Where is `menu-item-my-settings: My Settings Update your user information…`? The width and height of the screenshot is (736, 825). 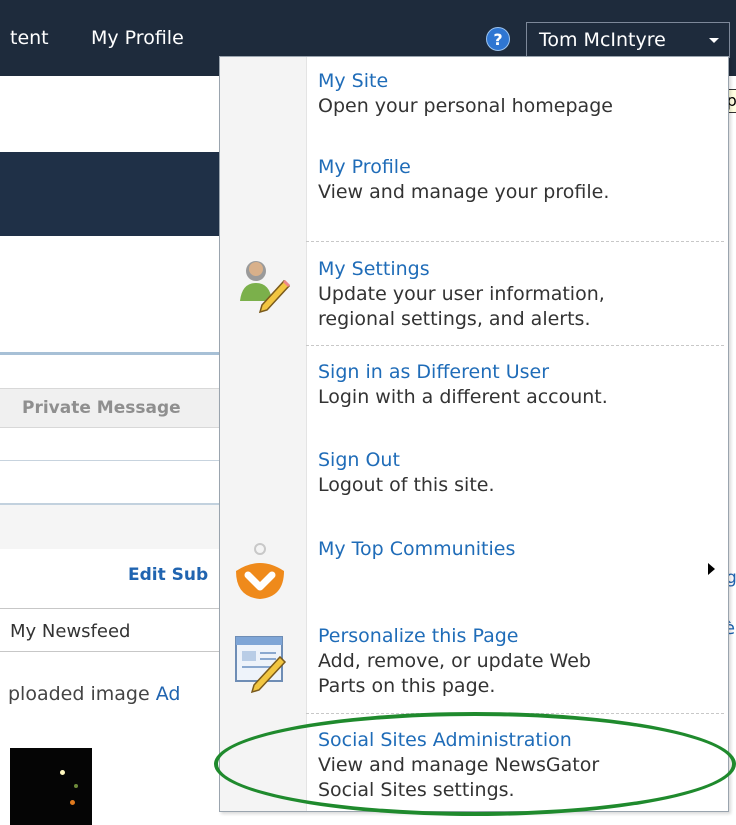 menu-item-my-settings: My Settings Update your user information… is located at coordinates (518, 294).